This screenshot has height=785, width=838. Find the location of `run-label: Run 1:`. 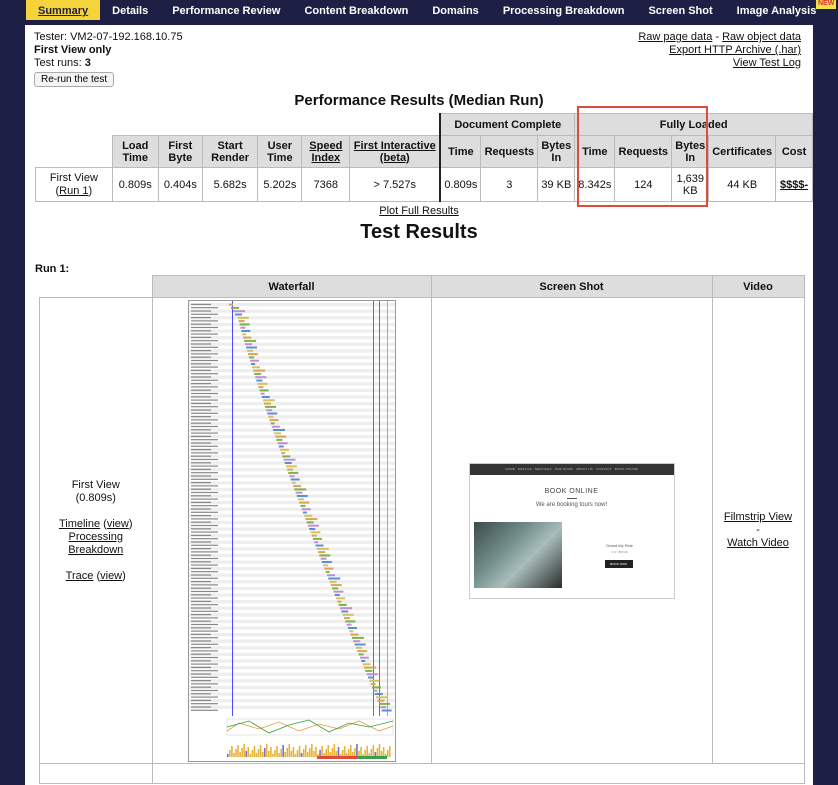

run-label: Run 1: is located at coordinates (52, 269).